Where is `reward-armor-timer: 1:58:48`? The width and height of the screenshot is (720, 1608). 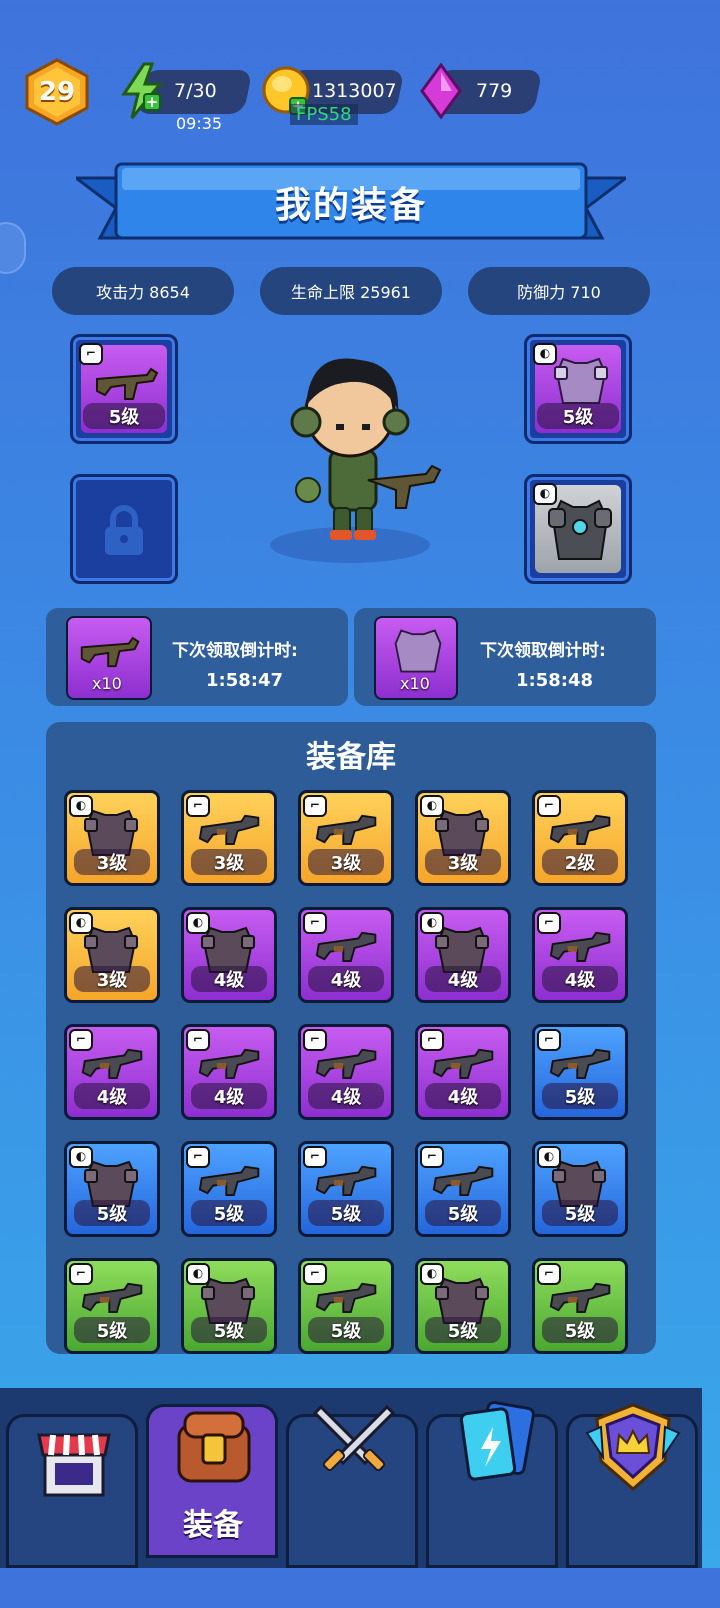 reward-armor-timer: 1:58:48 is located at coordinates (555, 680).